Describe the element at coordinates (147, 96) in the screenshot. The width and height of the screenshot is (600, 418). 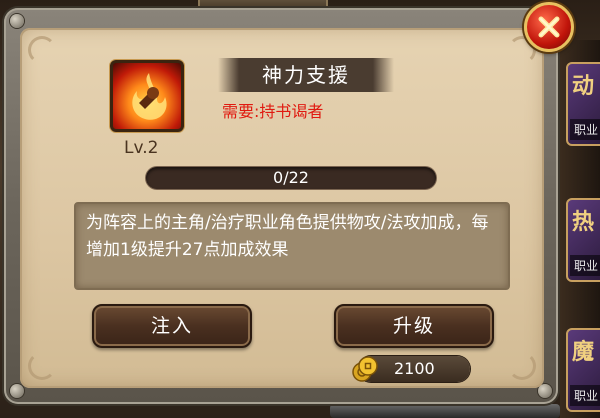
I see `fire-fist-icon` at that location.